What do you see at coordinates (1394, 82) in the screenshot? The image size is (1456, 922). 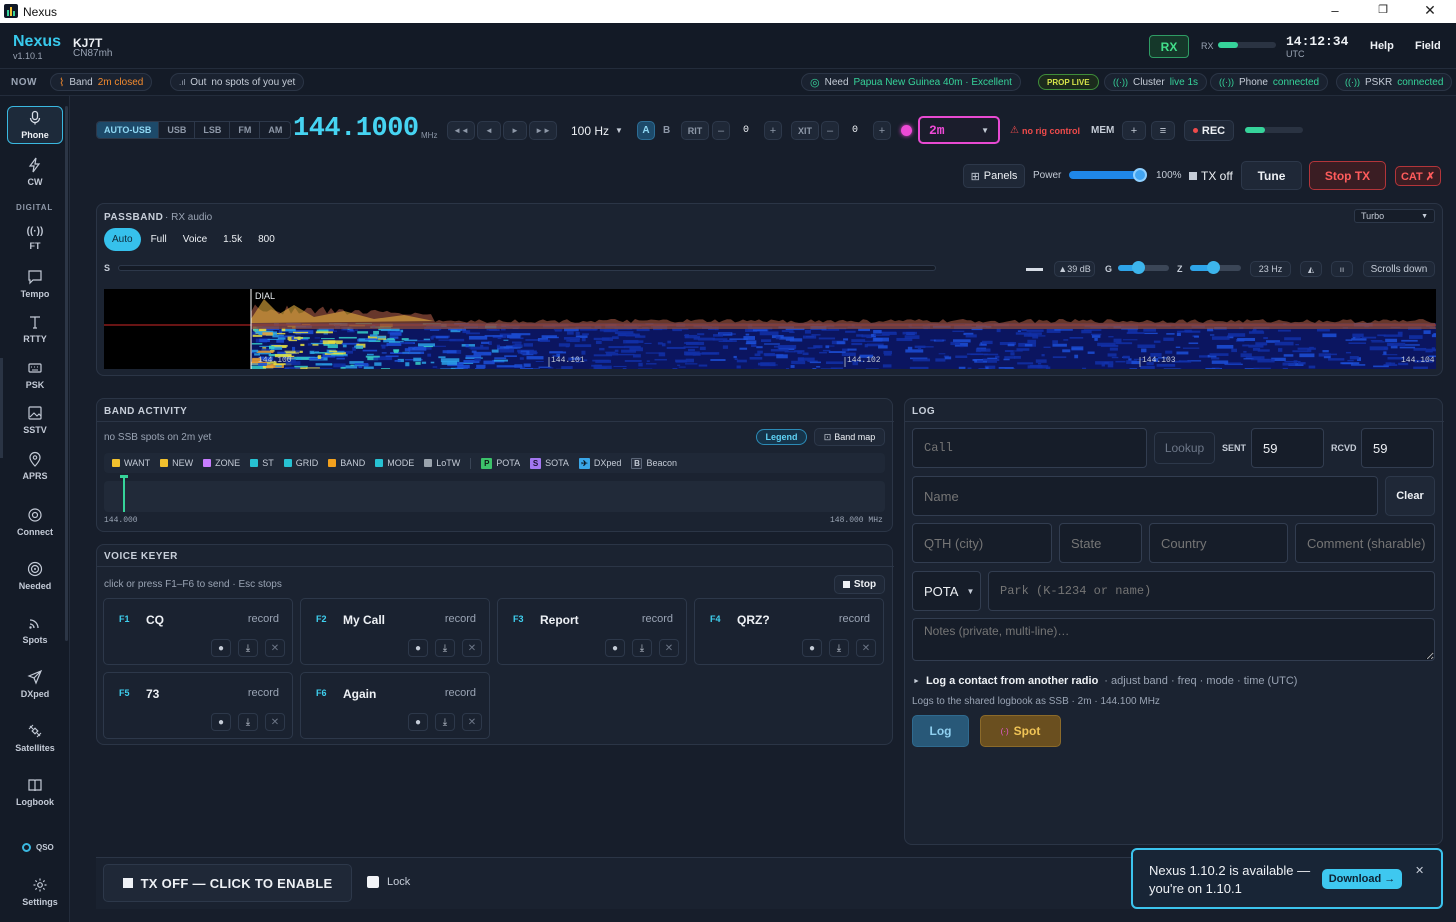 I see `pskr-chip: ((·)) PSKR connected` at bounding box center [1394, 82].